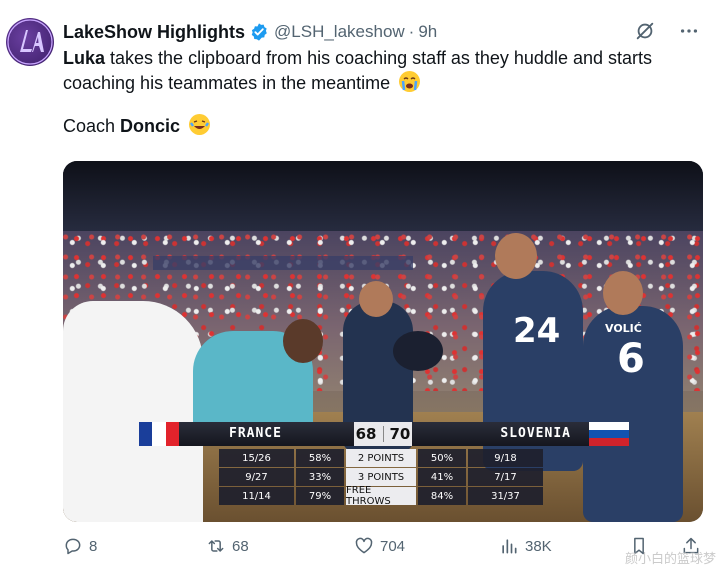  I want to click on more-options-icon, so click(689, 31).